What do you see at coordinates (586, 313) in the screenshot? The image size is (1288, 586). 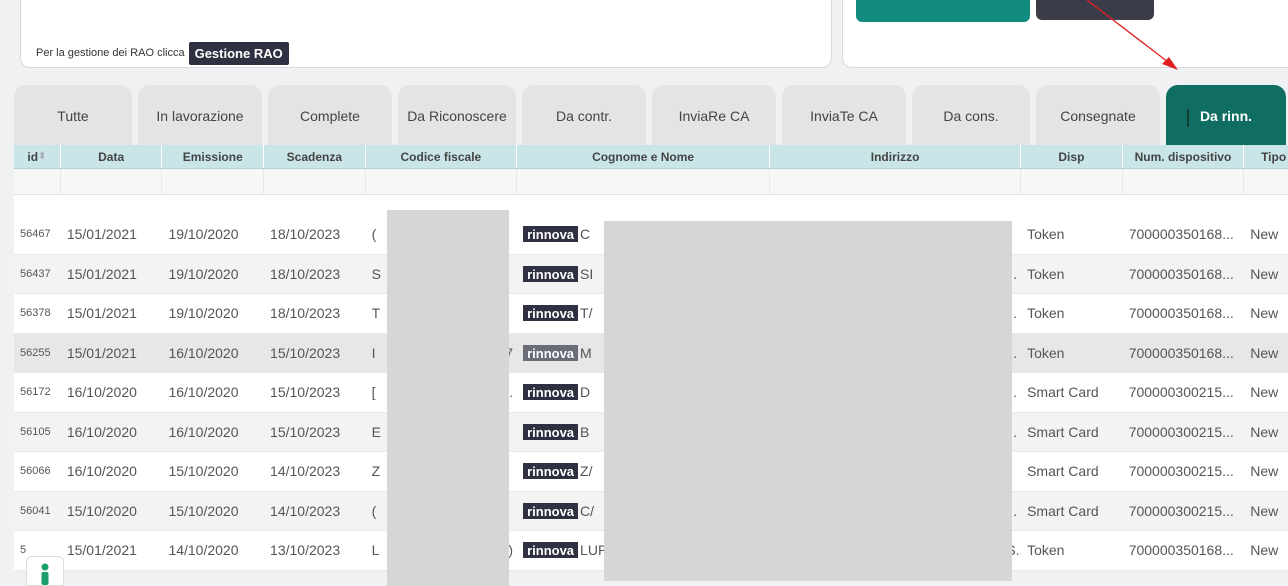 I see `cell-nome-text: T/` at bounding box center [586, 313].